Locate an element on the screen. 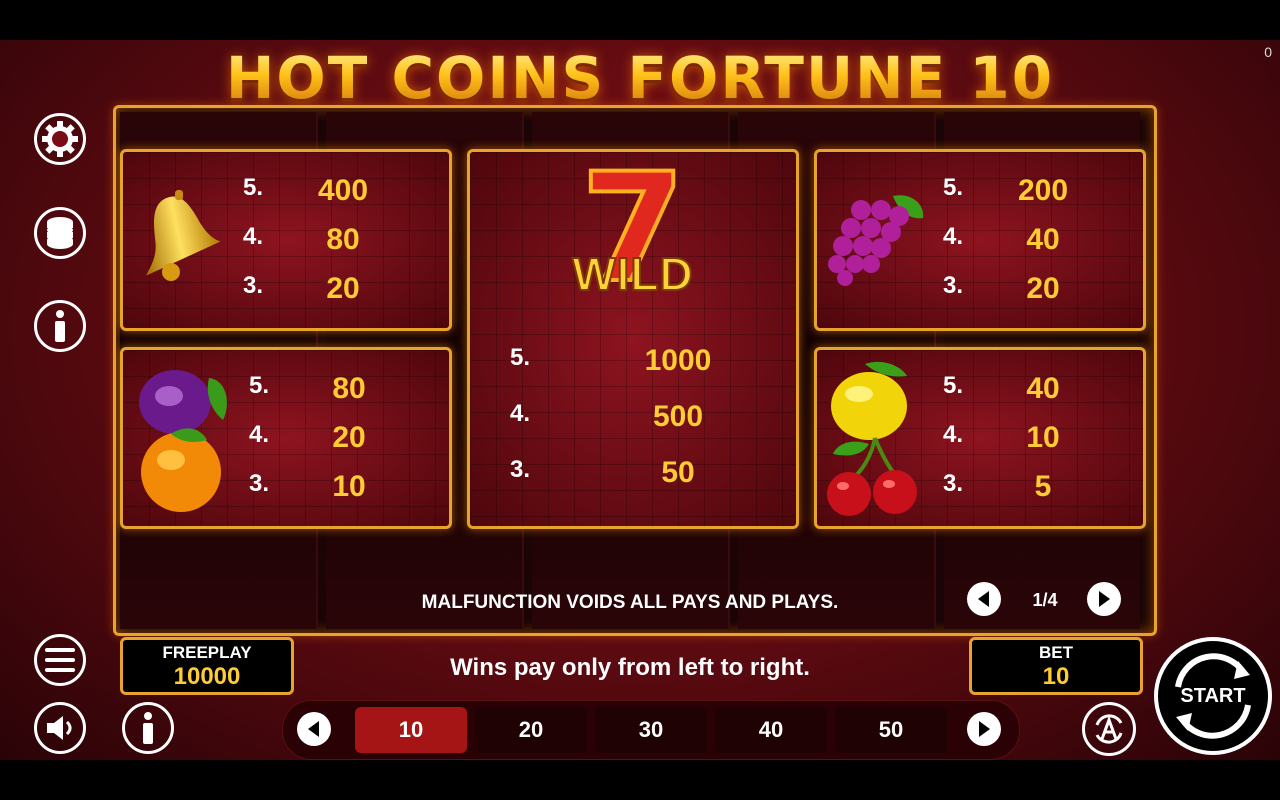  pay-row: 3. 10 is located at coordinates (349, 490).